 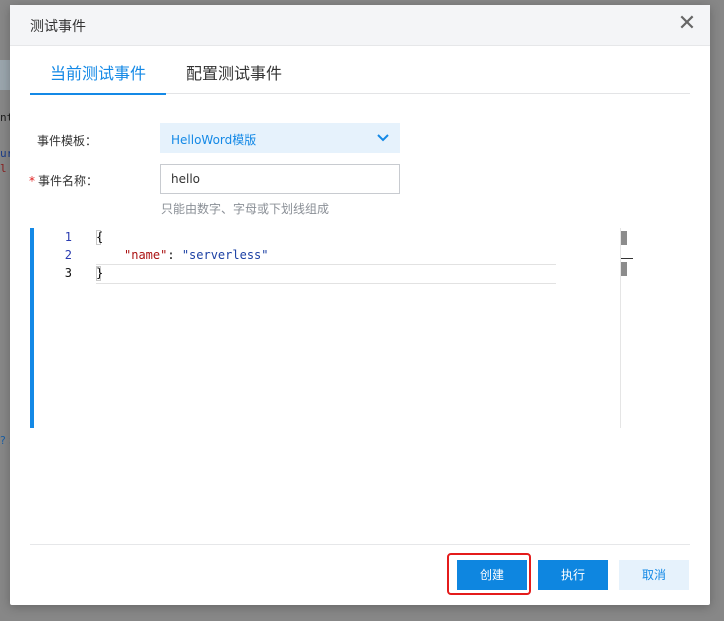 What do you see at coordinates (573, 575) in the screenshot?
I see `run-button: 执行` at bounding box center [573, 575].